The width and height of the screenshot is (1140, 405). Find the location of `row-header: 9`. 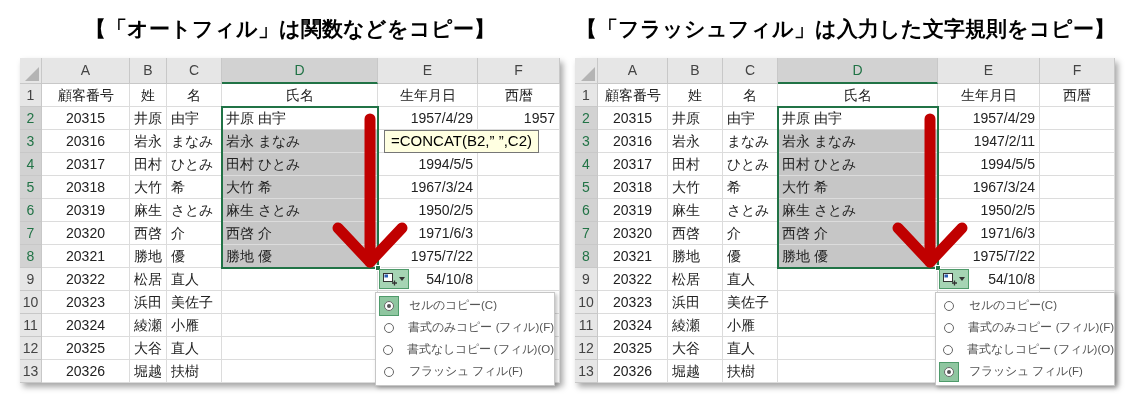

row-header: 9 is located at coordinates (31, 279).